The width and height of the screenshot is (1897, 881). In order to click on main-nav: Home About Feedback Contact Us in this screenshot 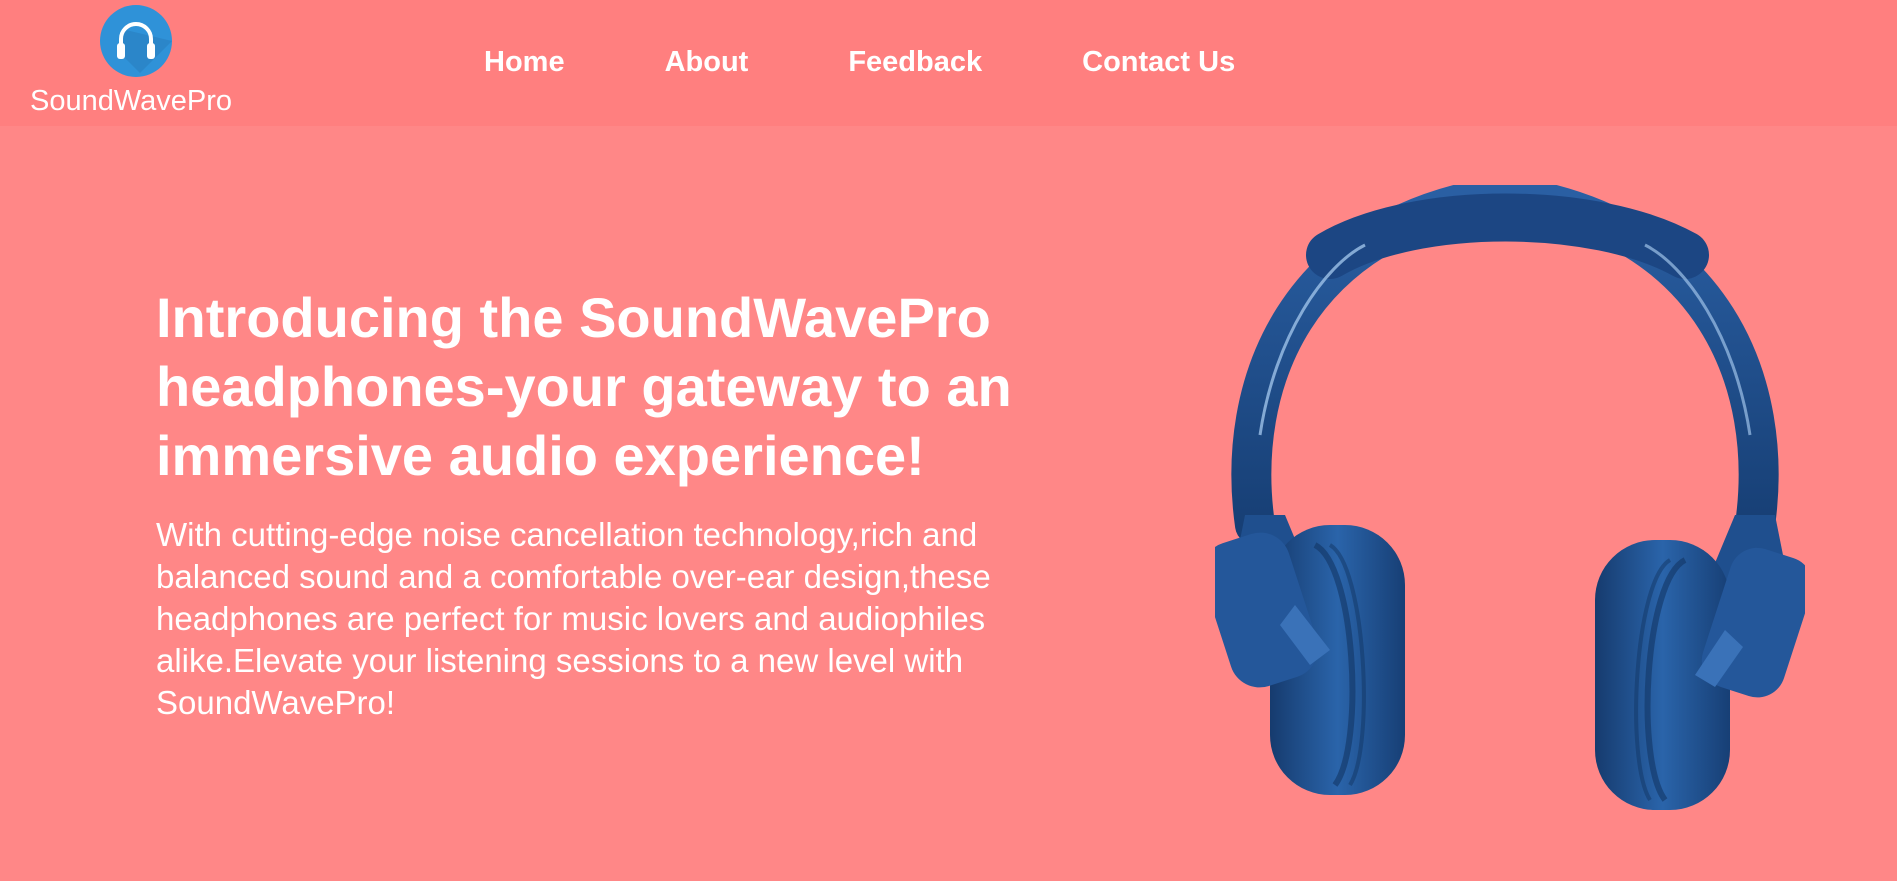, I will do `click(859, 62)`.